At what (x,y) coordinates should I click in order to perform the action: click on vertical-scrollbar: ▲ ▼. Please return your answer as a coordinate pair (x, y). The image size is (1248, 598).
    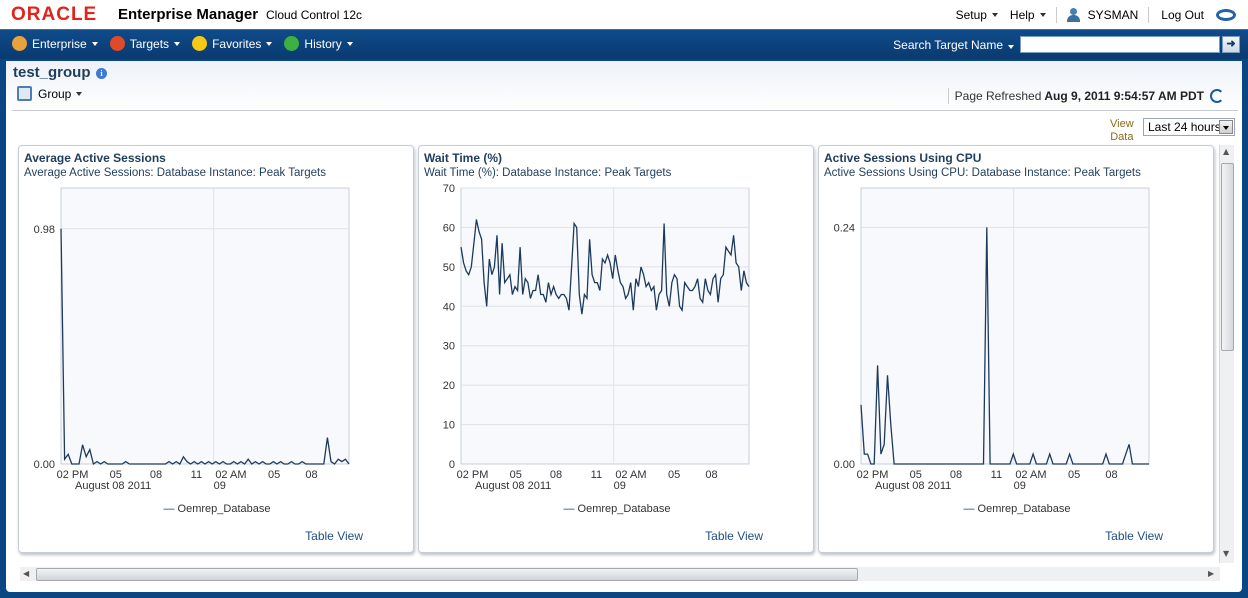
    Looking at the image, I should click on (1226, 354).